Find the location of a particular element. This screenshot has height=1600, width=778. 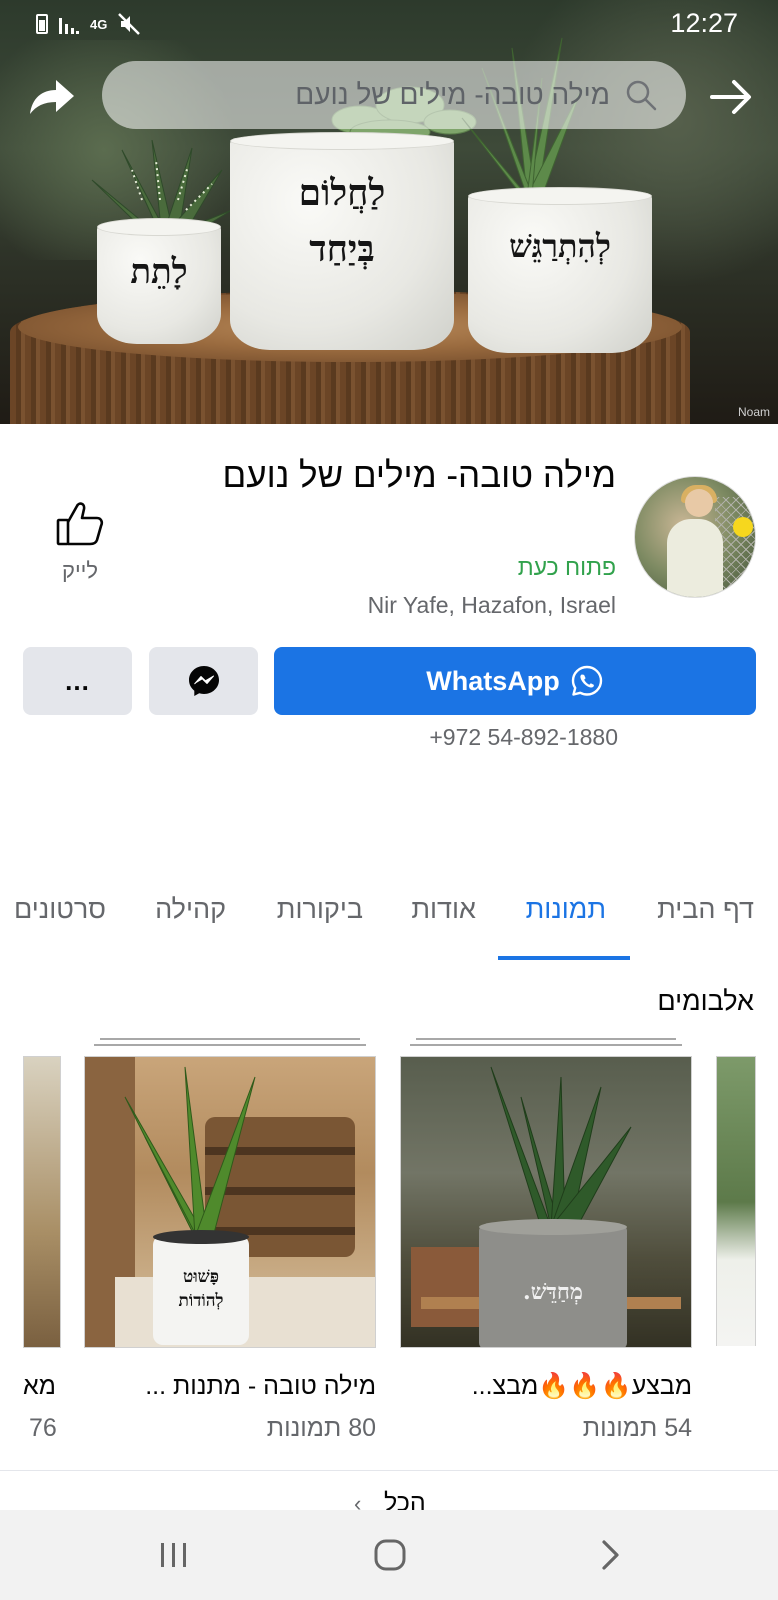

like-label: לייק is located at coordinates (80, 570).